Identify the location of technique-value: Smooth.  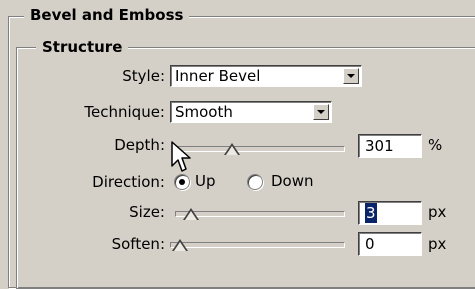
(204, 112).